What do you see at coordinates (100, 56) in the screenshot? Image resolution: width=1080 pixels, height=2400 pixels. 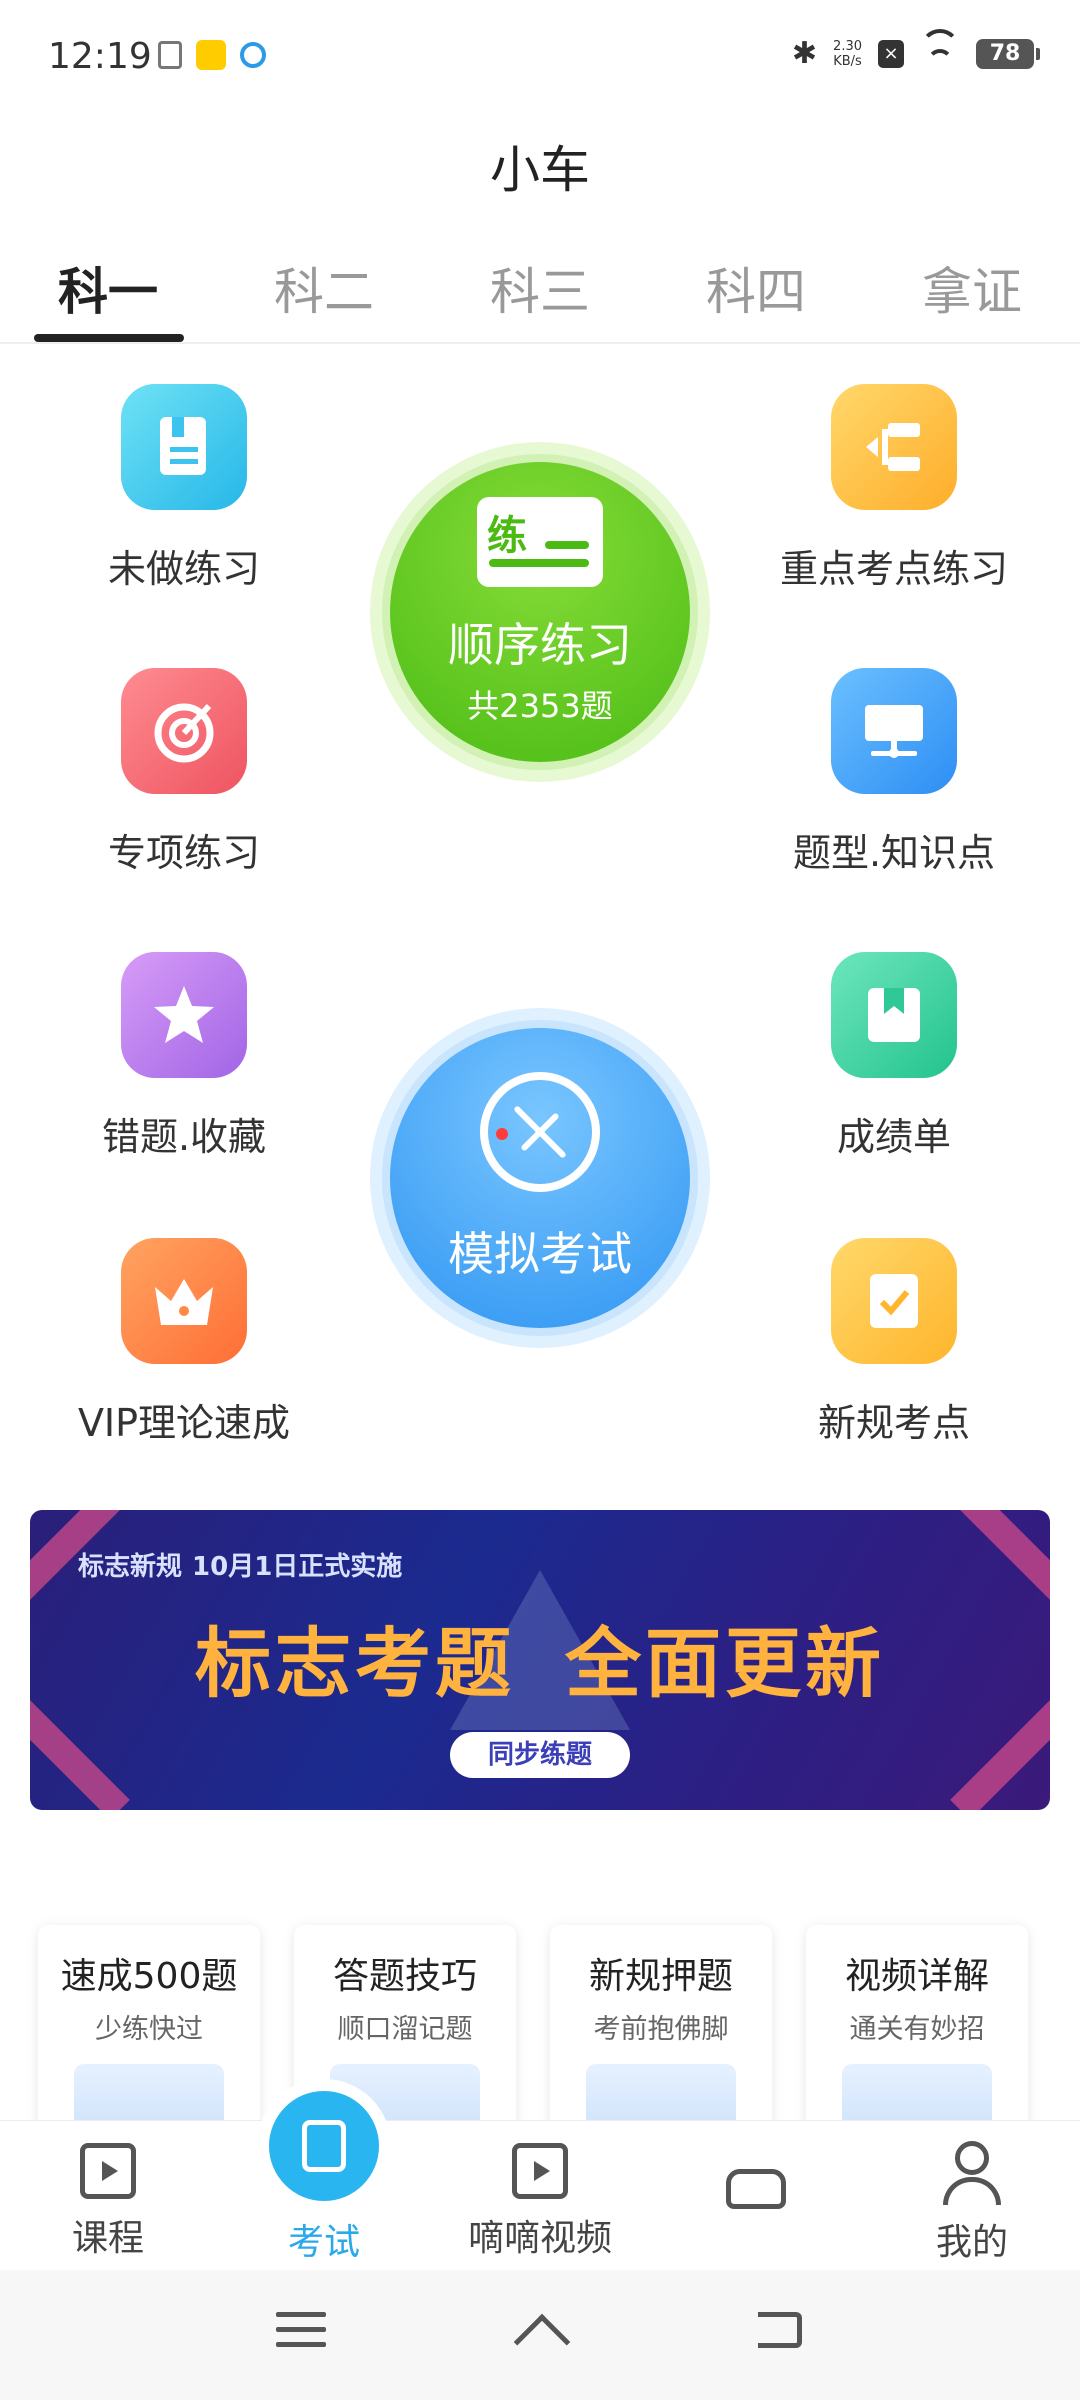 I see `status-time: 12:19` at bounding box center [100, 56].